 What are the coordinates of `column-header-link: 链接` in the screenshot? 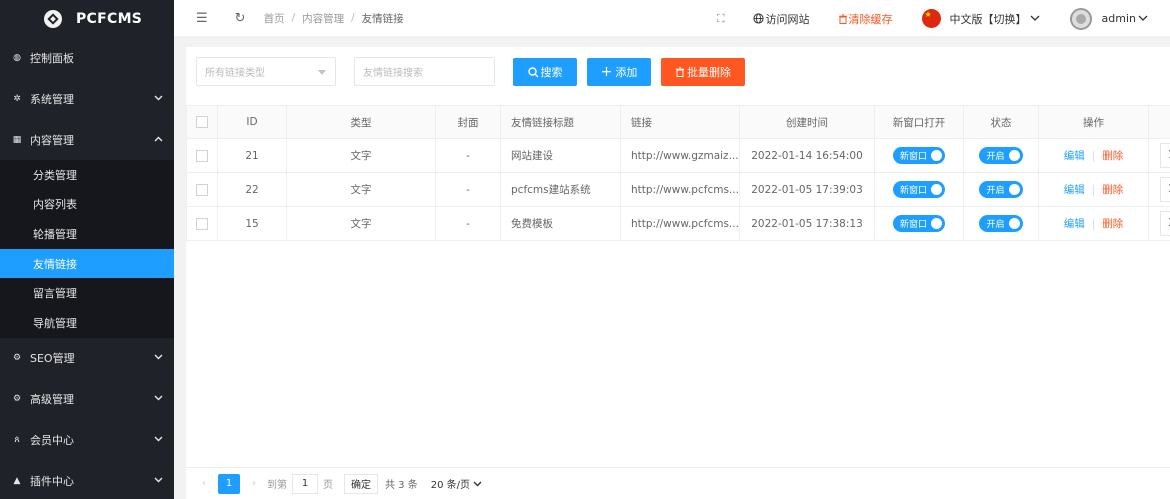 It's located at (680, 122).